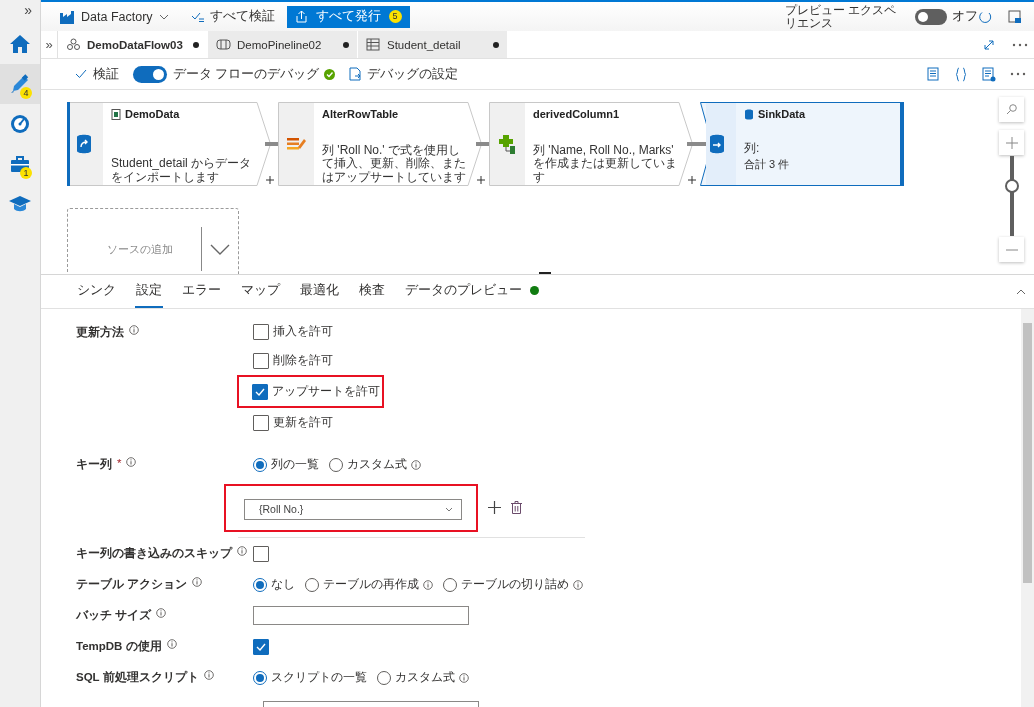 The height and width of the screenshot is (707, 1034). What do you see at coordinates (326, 391) in the screenshot?
I see `option-label: アップサートを許可` at bounding box center [326, 391].